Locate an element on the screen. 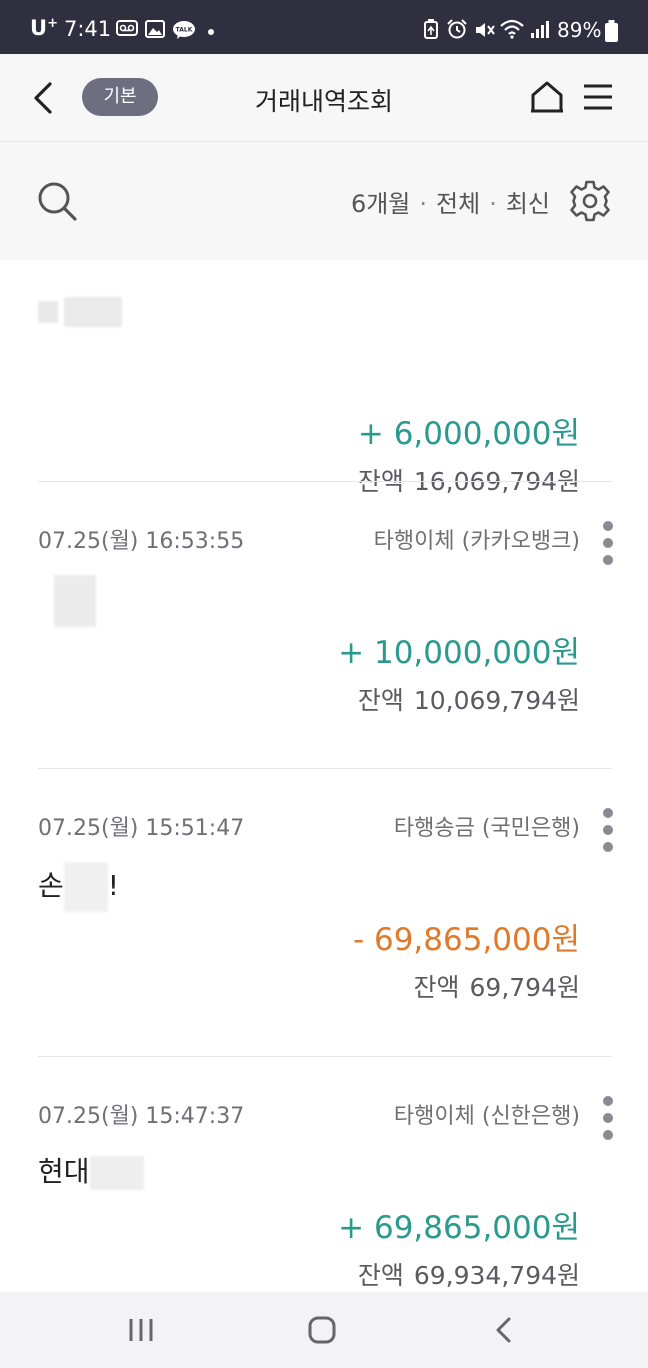 This screenshot has width=648, height=1368. transaction-date: 07.25(월) 16:53:55 is located at coordinates (141, 541).